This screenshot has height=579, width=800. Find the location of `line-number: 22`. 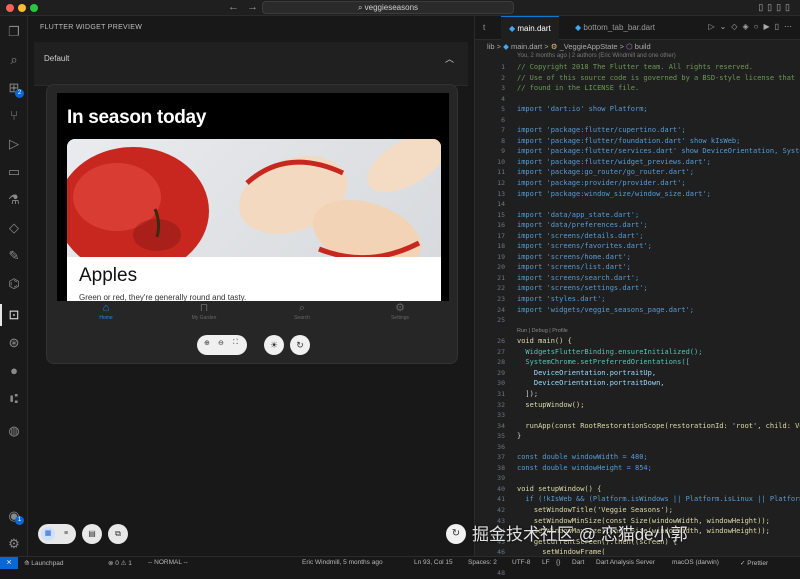

line-number: 22 is located at coordinates (501, 288).